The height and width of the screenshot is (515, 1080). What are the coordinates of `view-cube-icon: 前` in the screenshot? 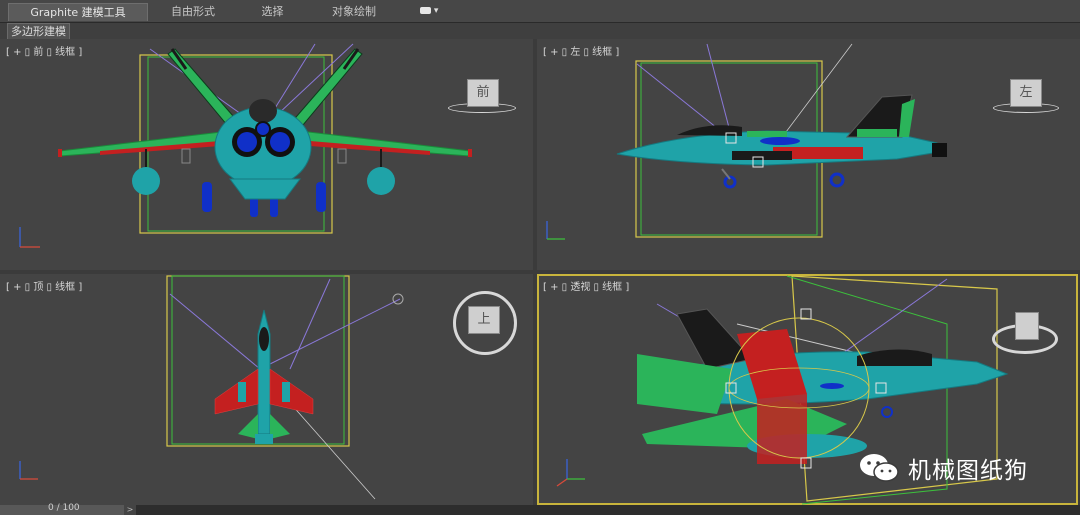 It's located at (483, 93).